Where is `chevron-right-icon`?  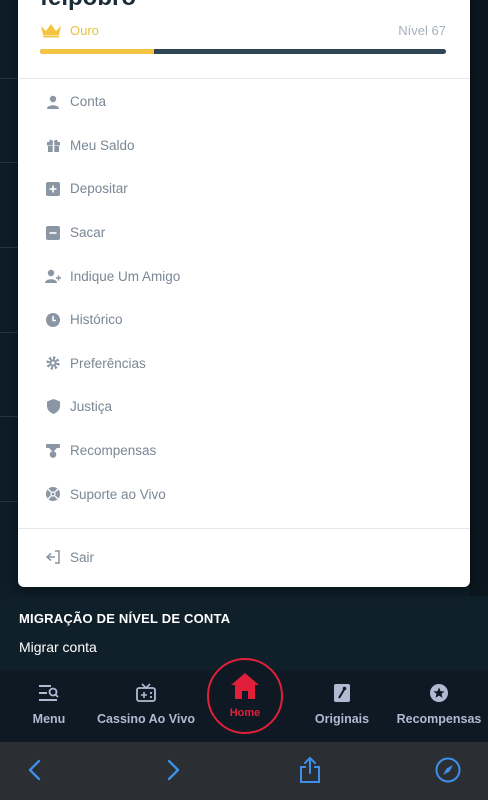
chevron-right-icon is located at coordinates (174, 772).